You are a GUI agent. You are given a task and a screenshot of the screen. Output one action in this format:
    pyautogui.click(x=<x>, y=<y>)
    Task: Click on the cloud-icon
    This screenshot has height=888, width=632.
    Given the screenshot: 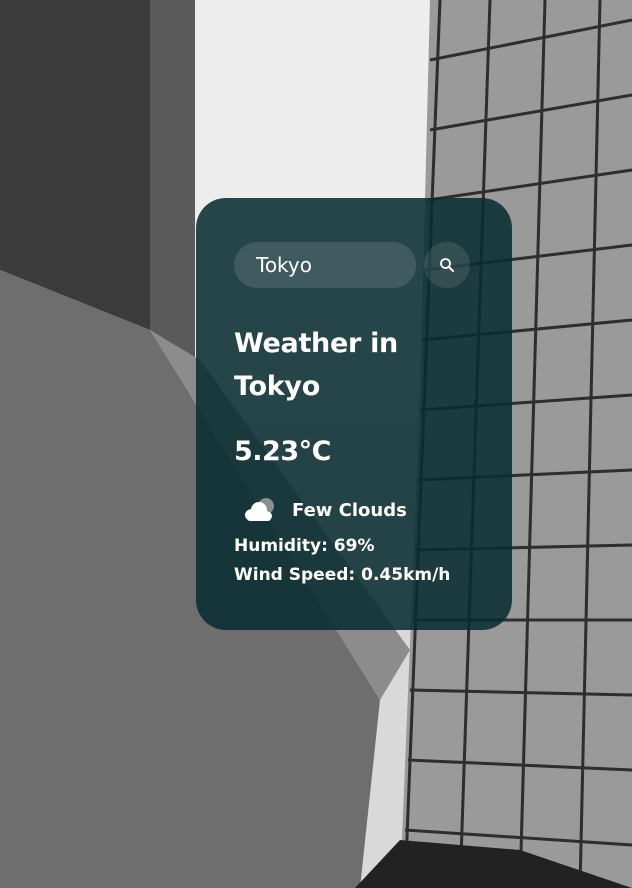 What is the action you would take?
    pyautogui.click(x=259, y=509)
    